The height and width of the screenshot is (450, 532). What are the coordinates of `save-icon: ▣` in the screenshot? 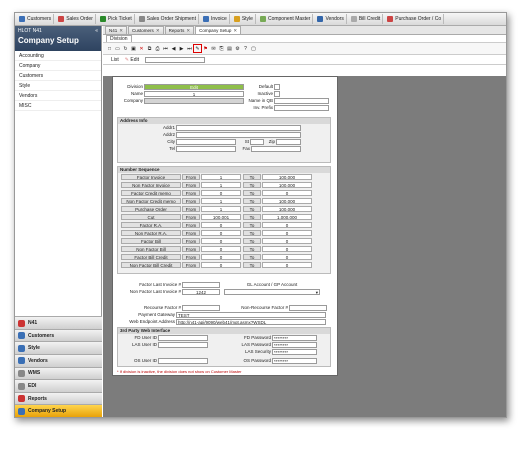 It's located at (133, 48).